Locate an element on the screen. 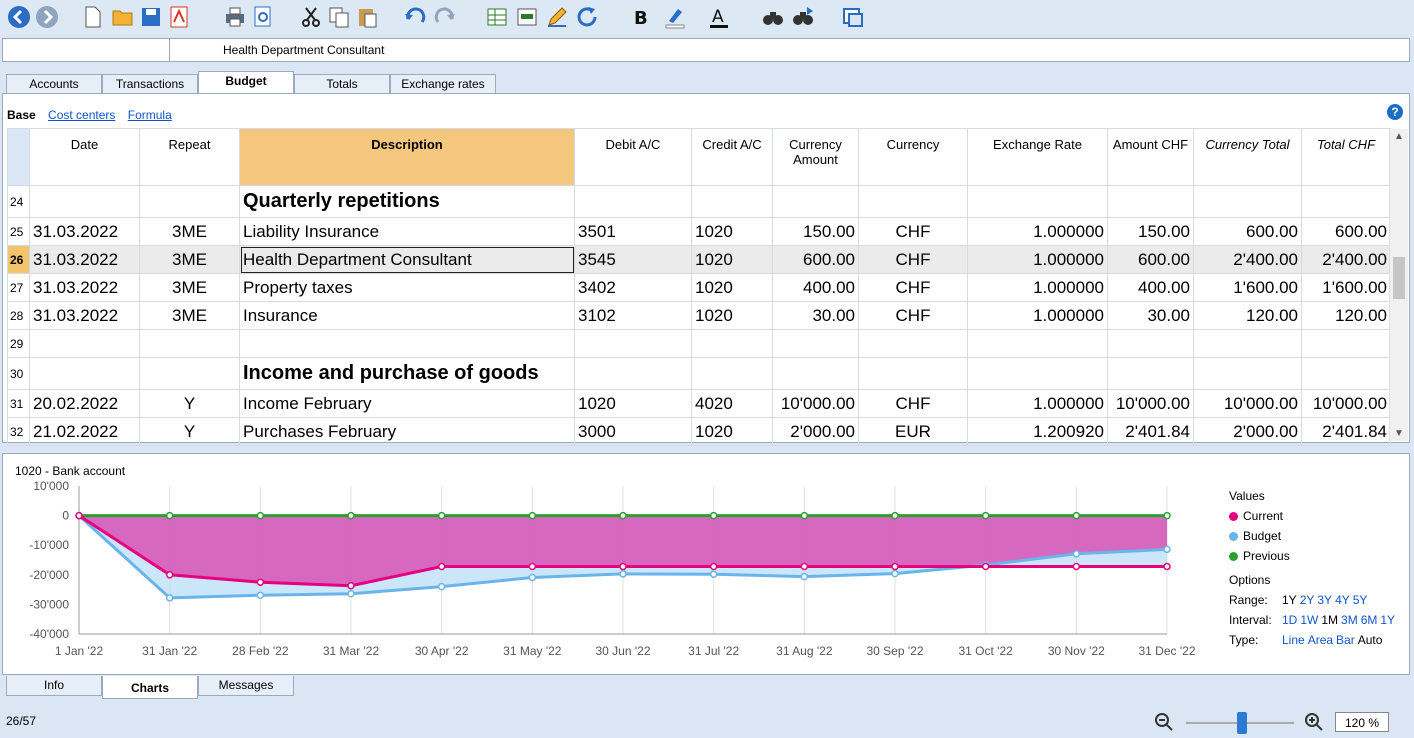  cell-reference-field is located at coordinates (86, 50).